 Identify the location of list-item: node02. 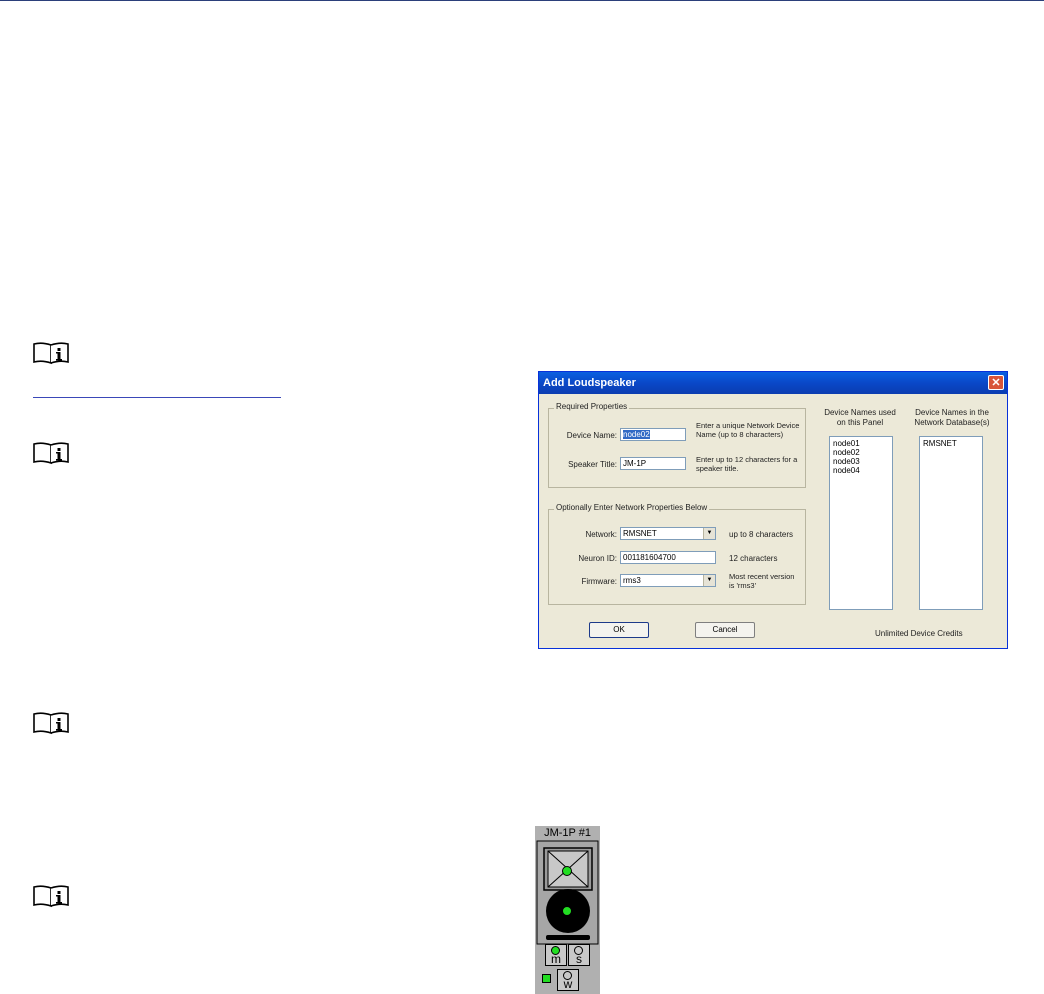
(861, 452).